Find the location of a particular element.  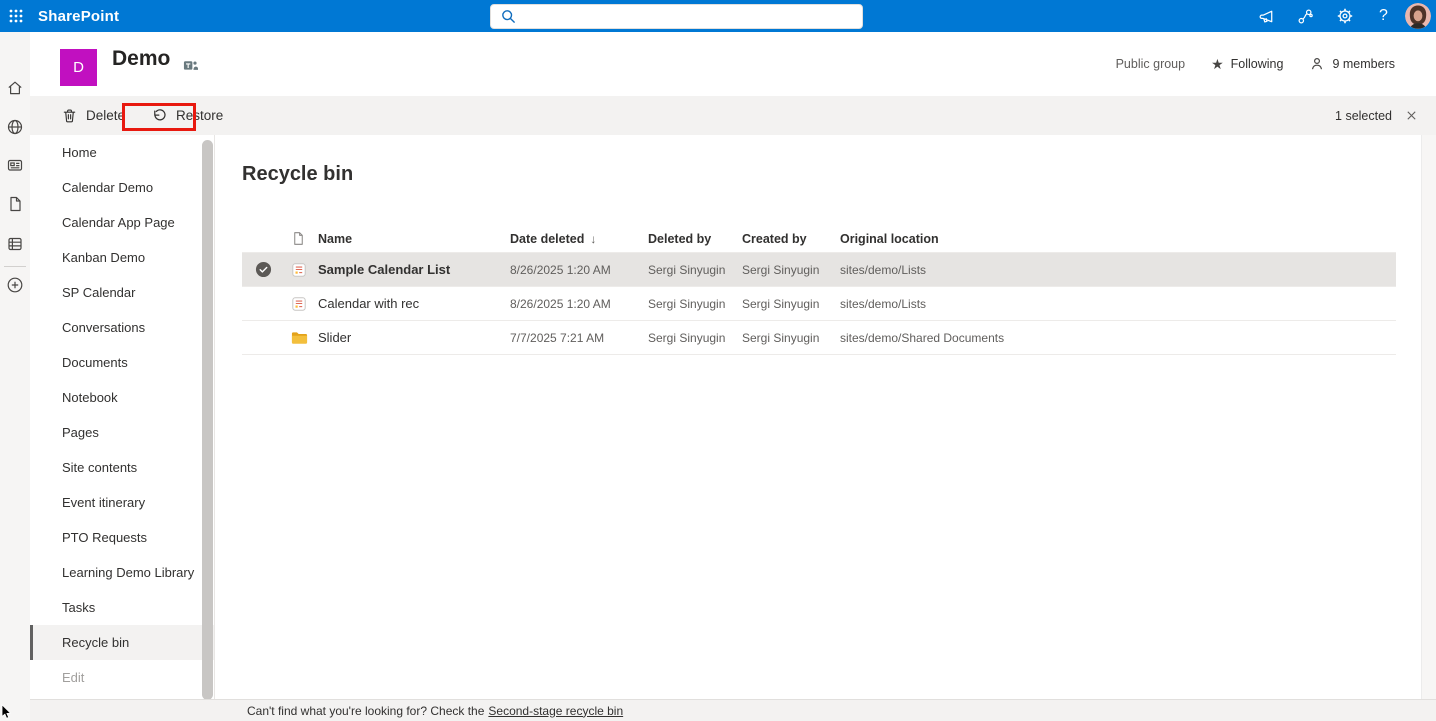

sidebar-nav-item: Conversations is located at coordinates (122, 327).